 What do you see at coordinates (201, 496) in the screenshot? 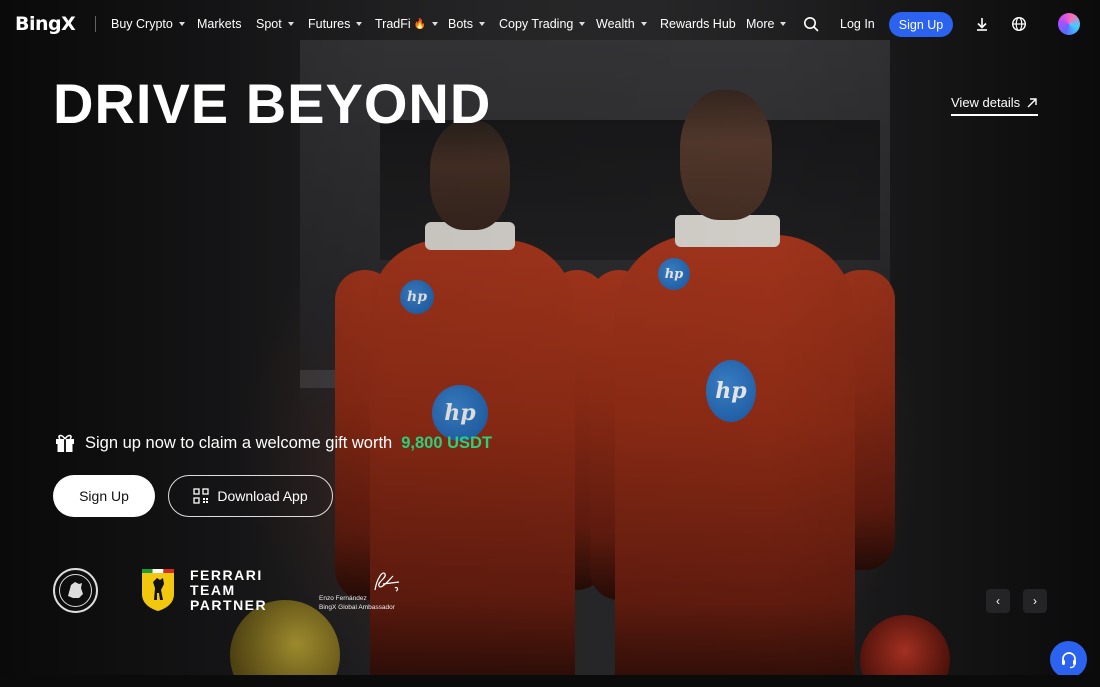
I see `qr-code-icon` at bounding box center [201, 496].